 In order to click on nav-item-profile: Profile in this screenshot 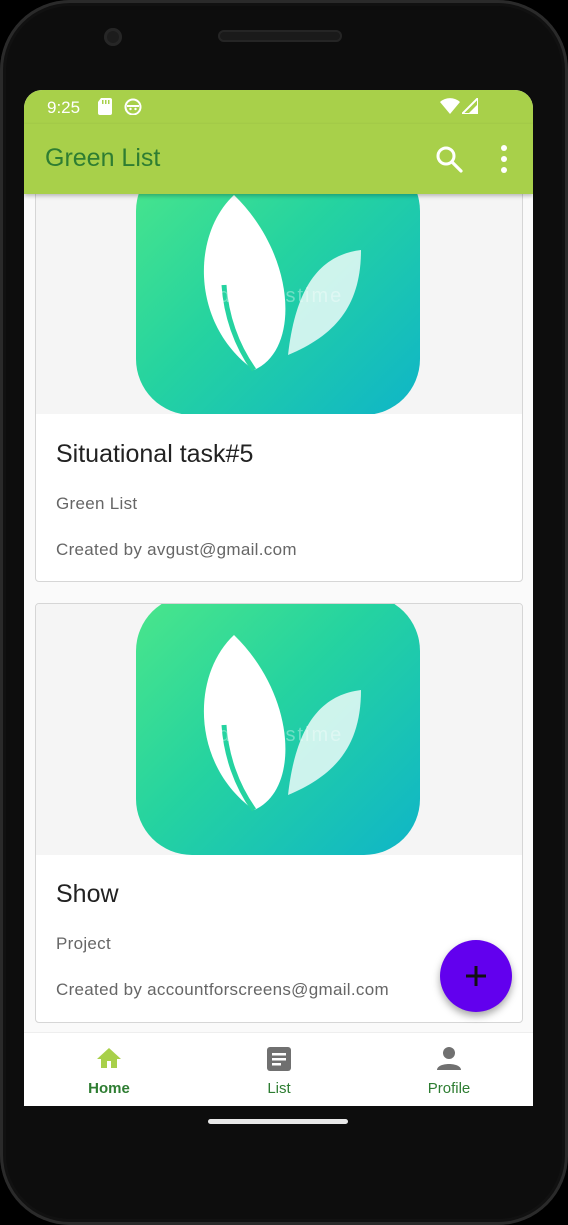, I will do `click(448, 1069)`.